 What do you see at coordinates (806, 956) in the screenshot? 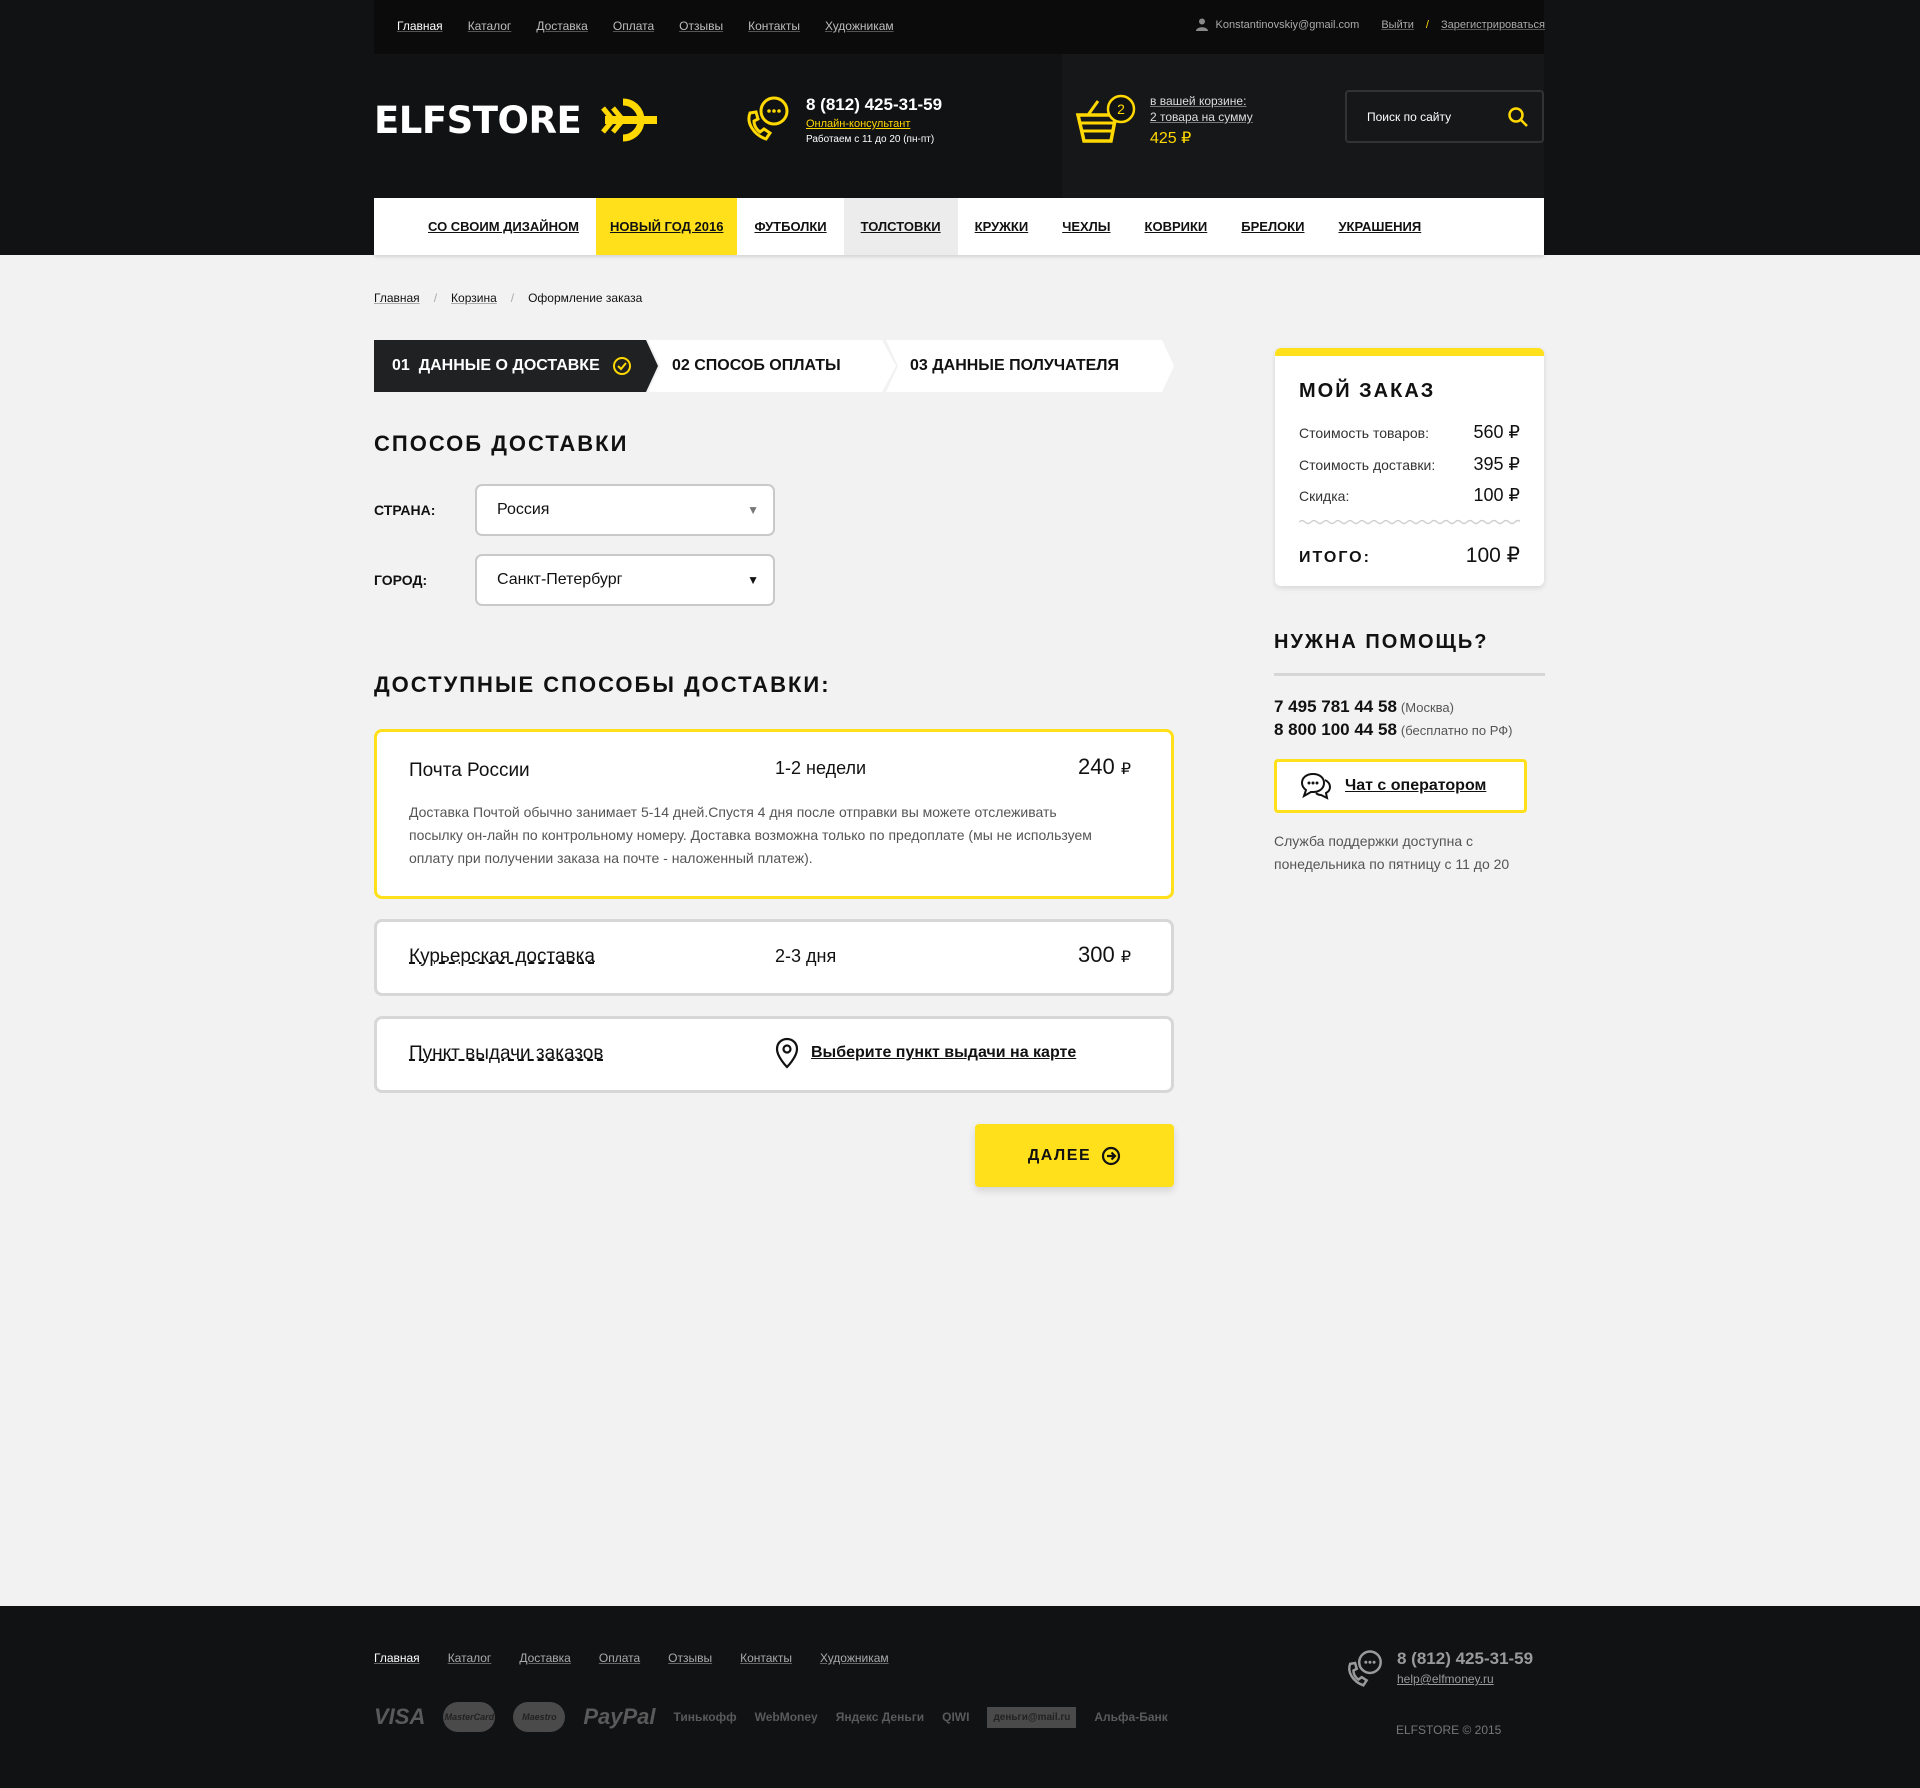
I see `option-term: 2-3 дня` at bounding box center [806, 956].